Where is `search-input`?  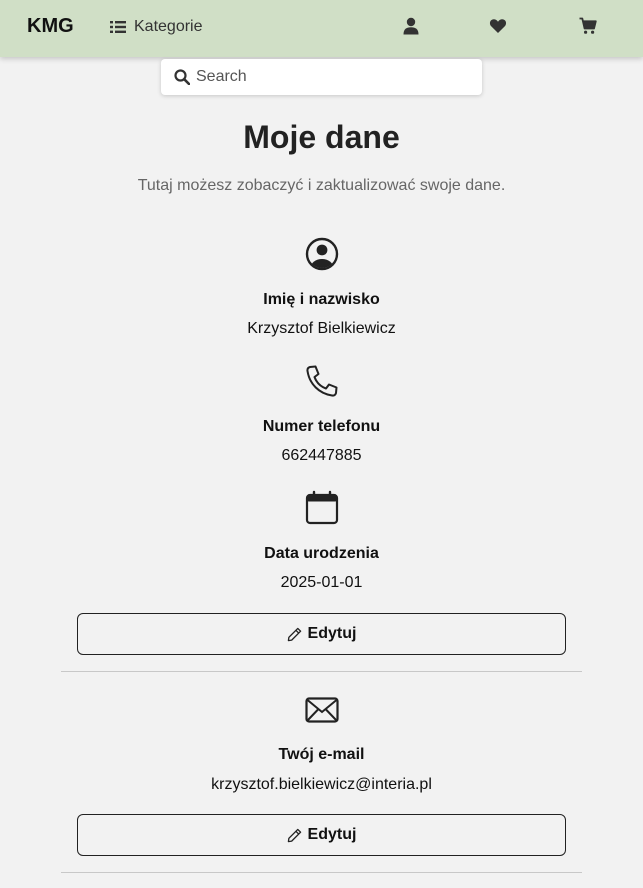
search-input is located at coordinates (336, 77).